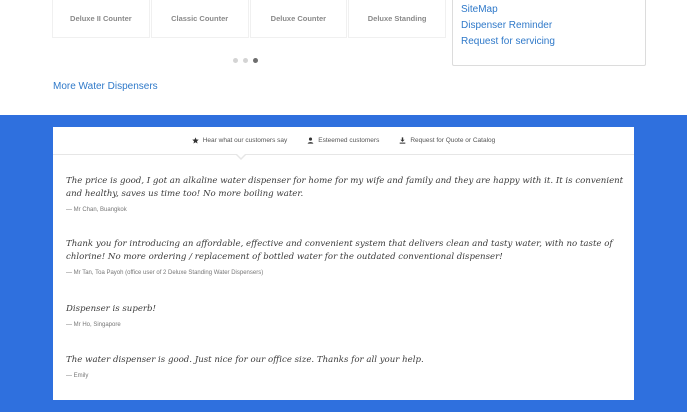  Describe the element at coordinates (111, 309) in the screenshot. I see `testimonial-quote: Dispenser is superb!` at that location.